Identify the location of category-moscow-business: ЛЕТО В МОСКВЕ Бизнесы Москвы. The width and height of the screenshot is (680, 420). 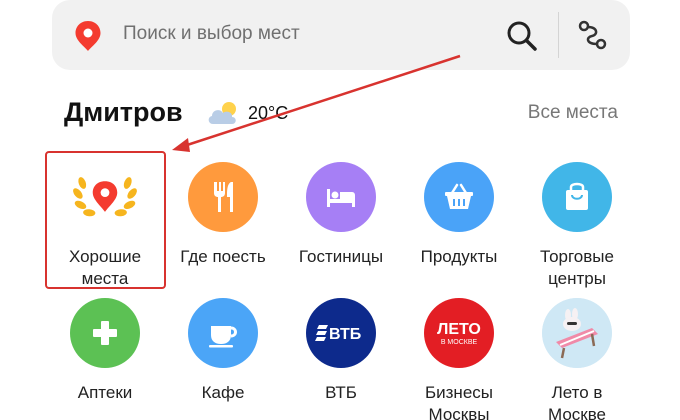
(459, 359).